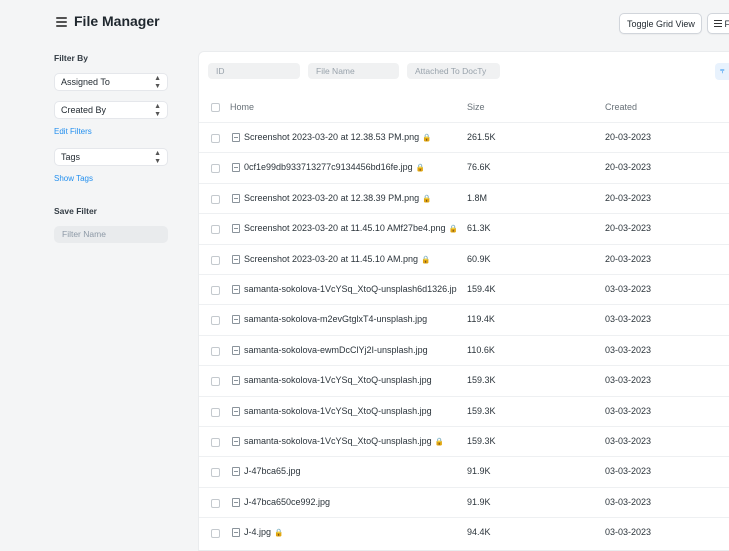 The height and width of the screenshot is (551, 729). Describe the element at coordinates (111, 234) in the screenshot. I see `filter-name-input: Filter Name` at that location.